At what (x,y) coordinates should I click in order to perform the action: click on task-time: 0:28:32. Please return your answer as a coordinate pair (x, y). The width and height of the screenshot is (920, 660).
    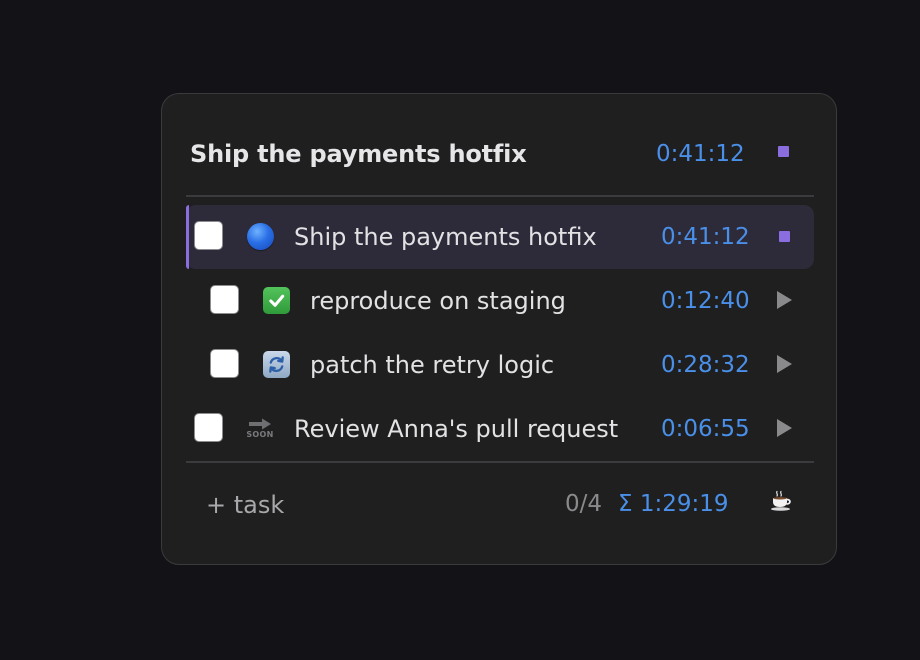
    Looking at the image, I should click on (705, 365).